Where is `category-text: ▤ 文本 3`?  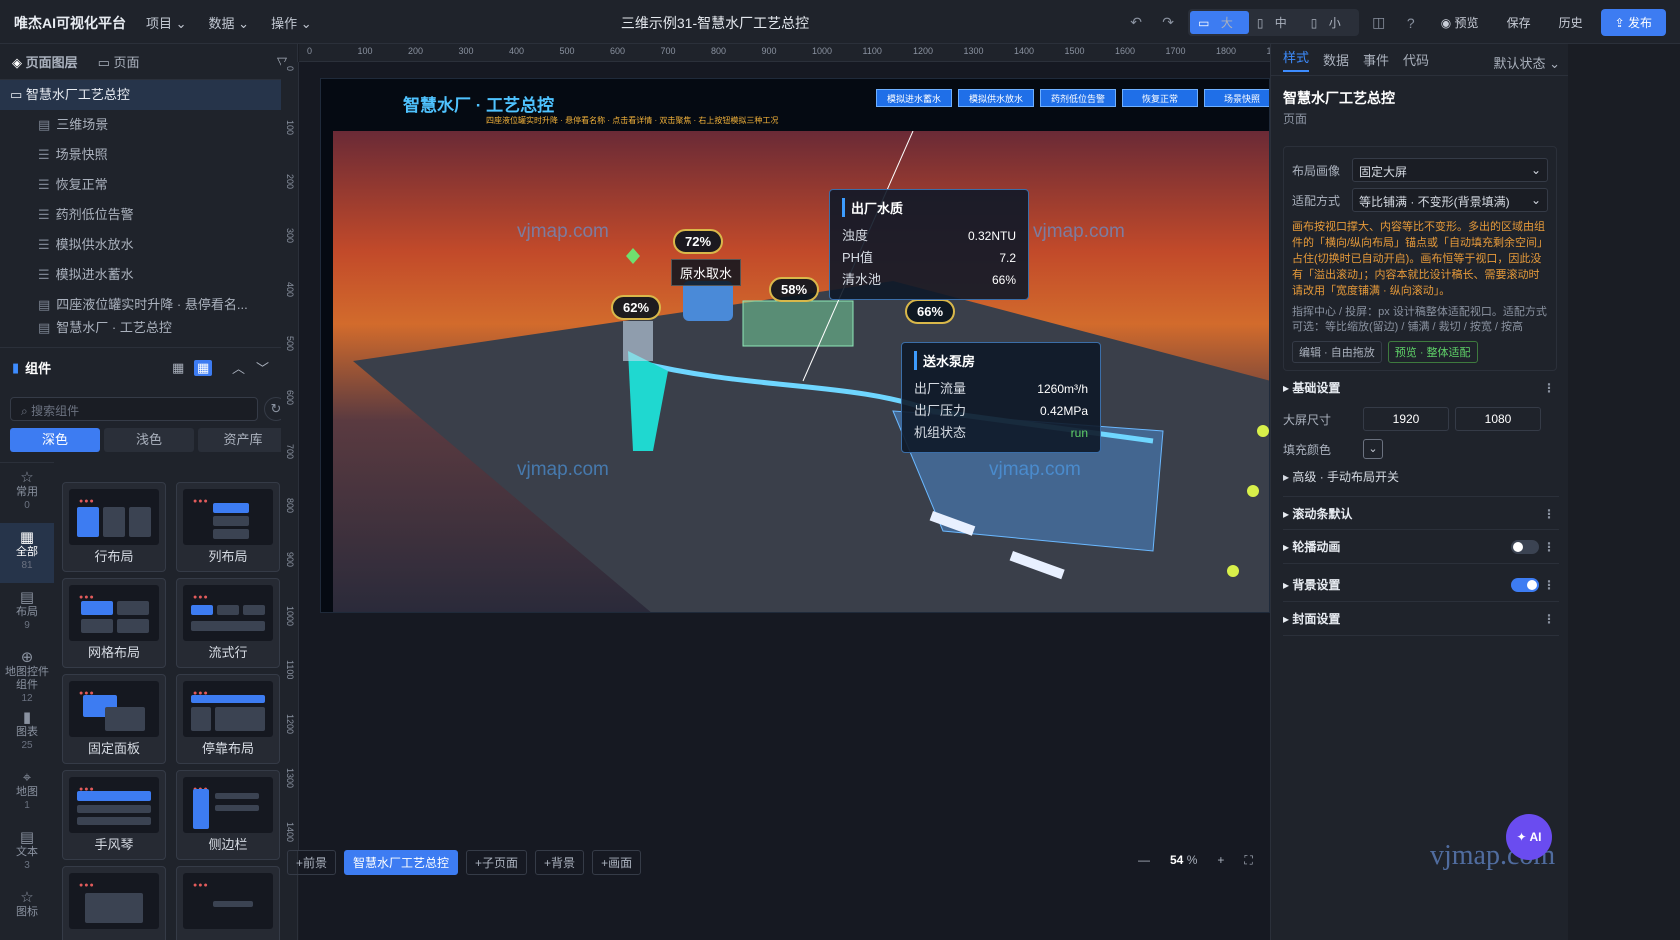 category-text: ▤ 文本 3 is located at coordinates (27, 853).